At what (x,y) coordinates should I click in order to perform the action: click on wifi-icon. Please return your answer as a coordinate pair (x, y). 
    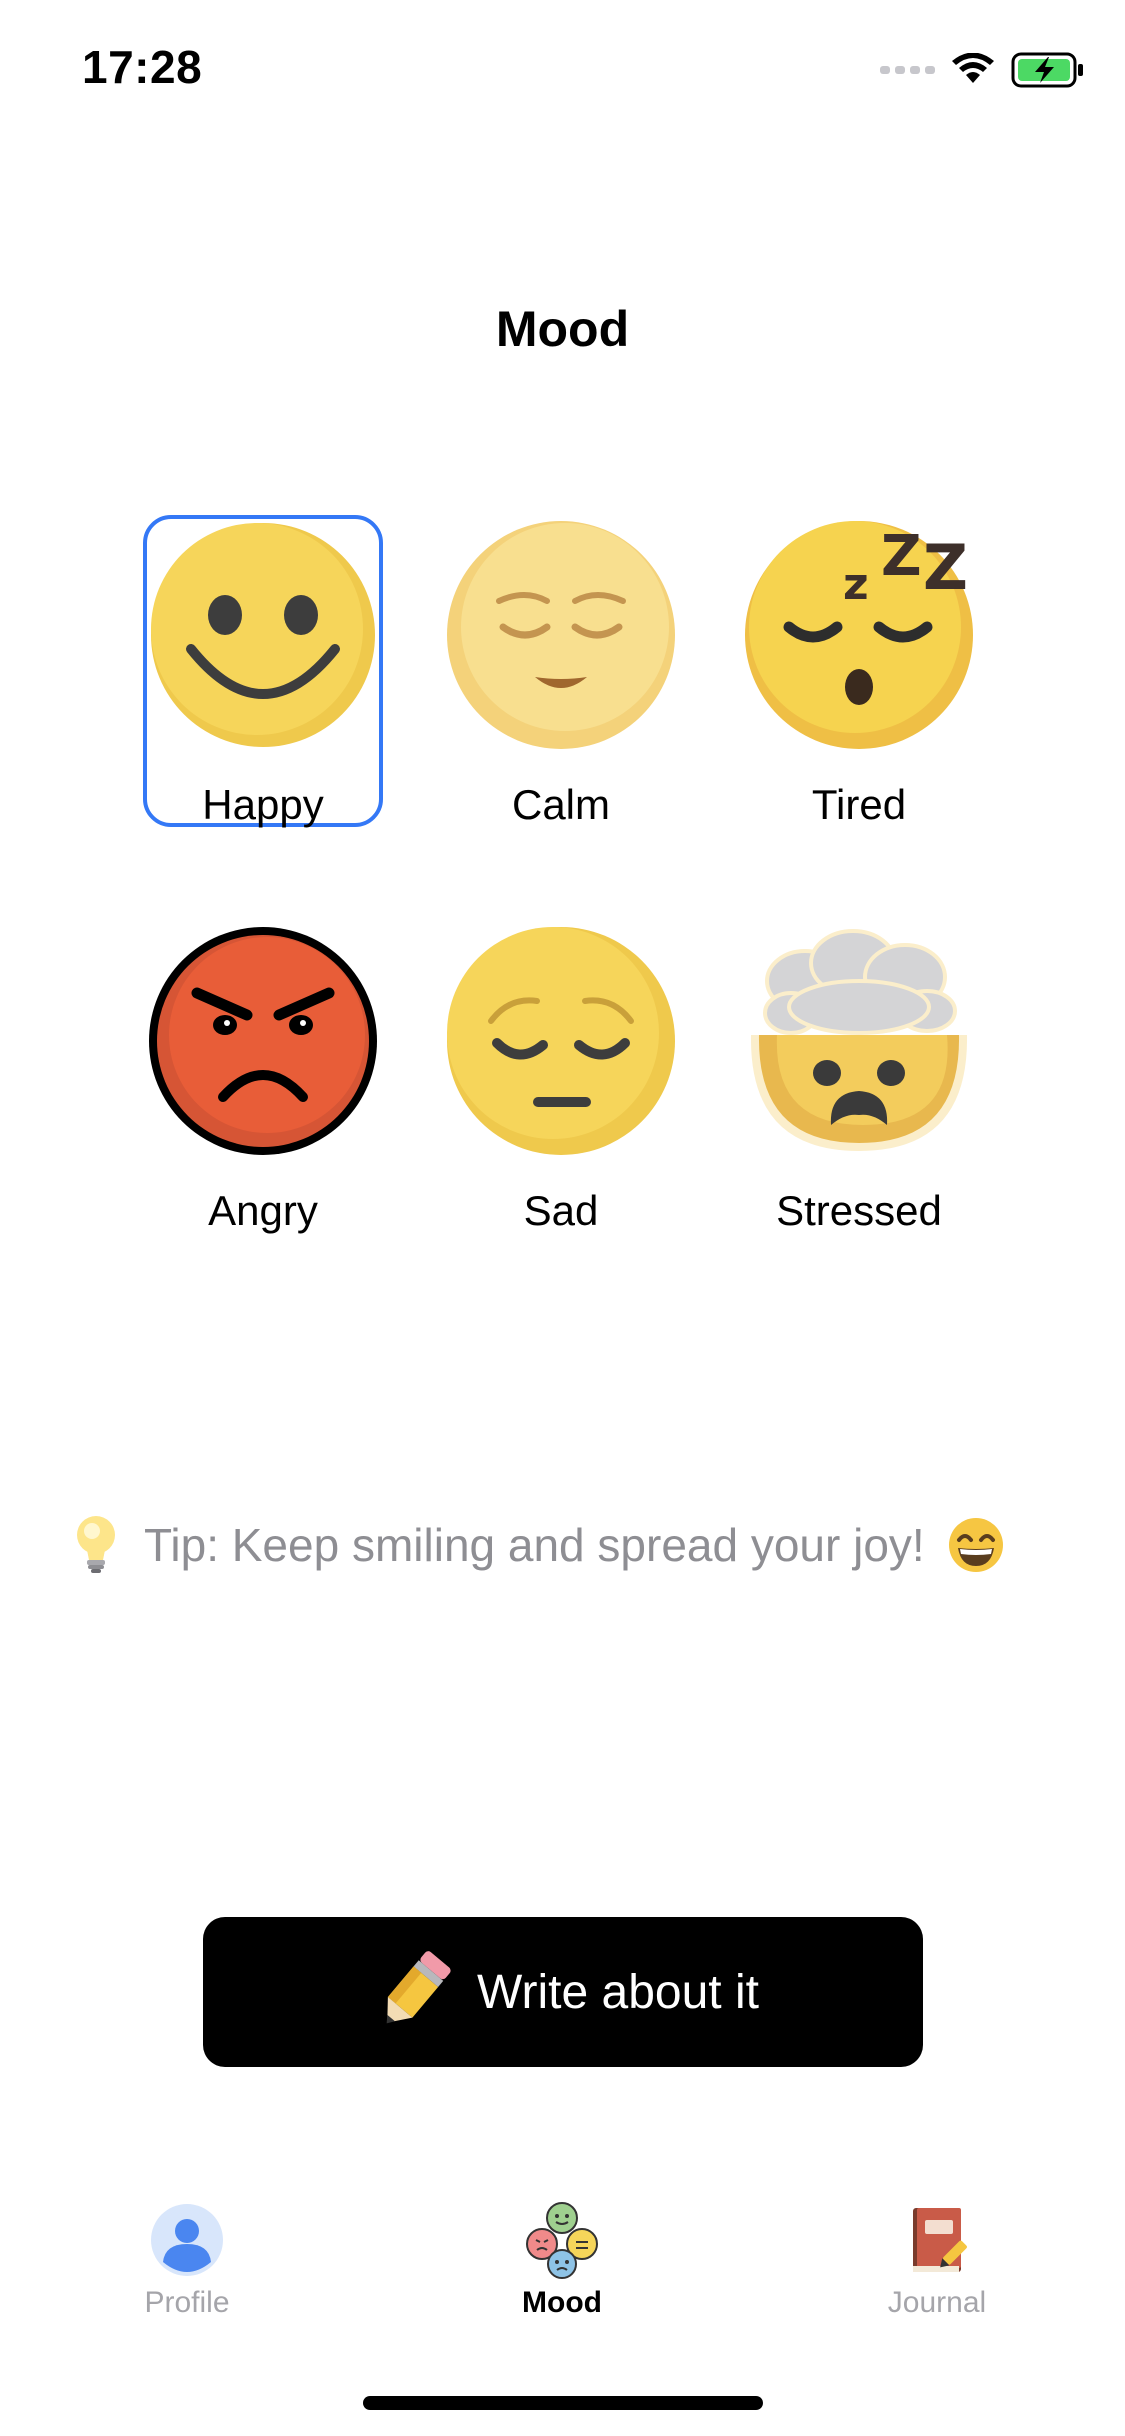
    Looking at the image, I should click on (973, 68).